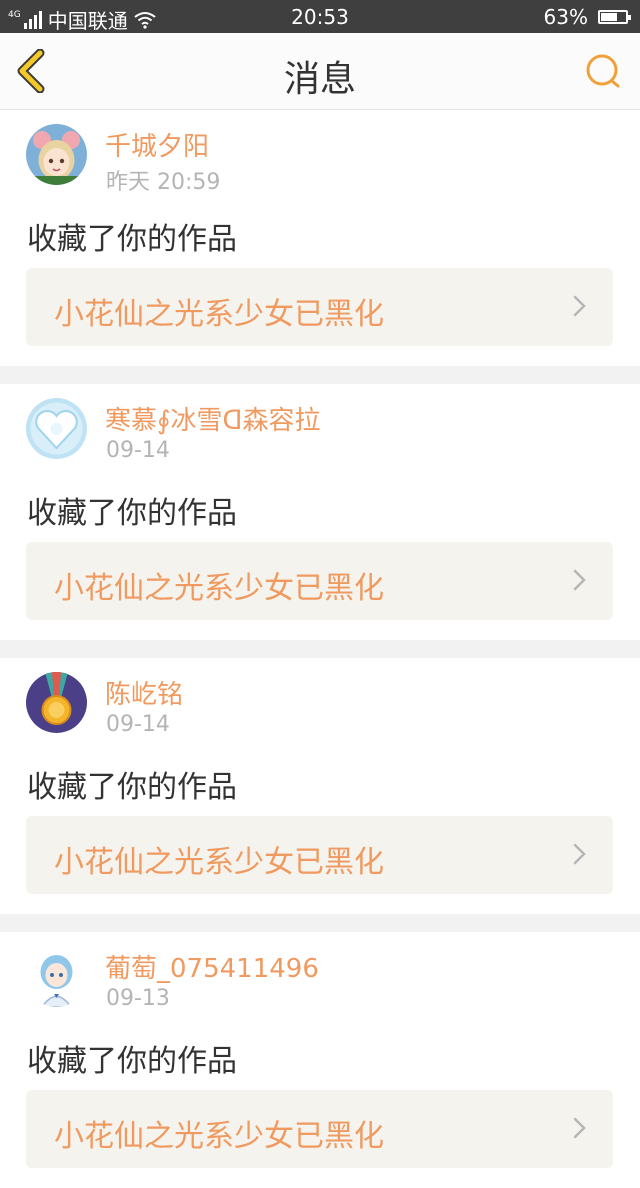 Image resolution: width=640 pixels, height=1188 pixels. I want to click on user-name: 寒慕∮冰雪ᗡ森容拉, so click(213, 418).